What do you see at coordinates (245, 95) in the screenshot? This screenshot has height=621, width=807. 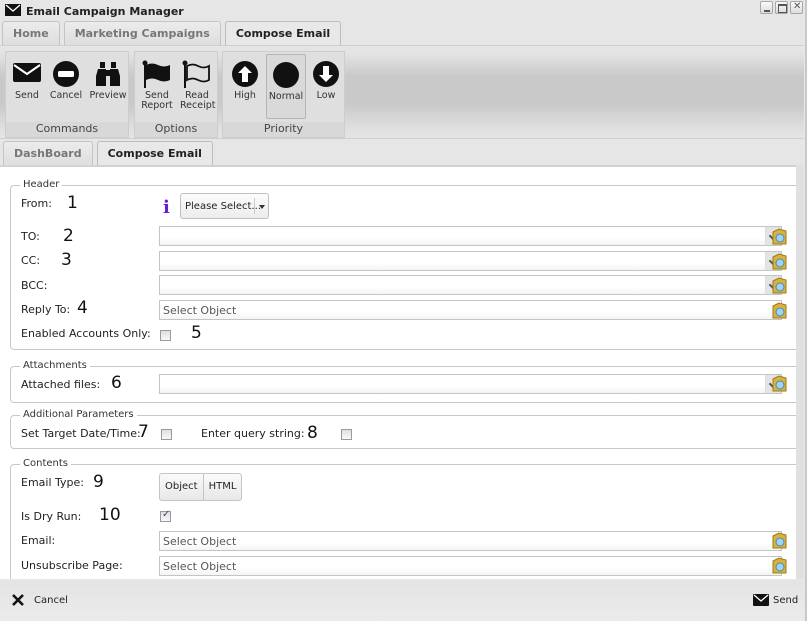 I see `priority-high-label: High` at bounding box center [245, 95].